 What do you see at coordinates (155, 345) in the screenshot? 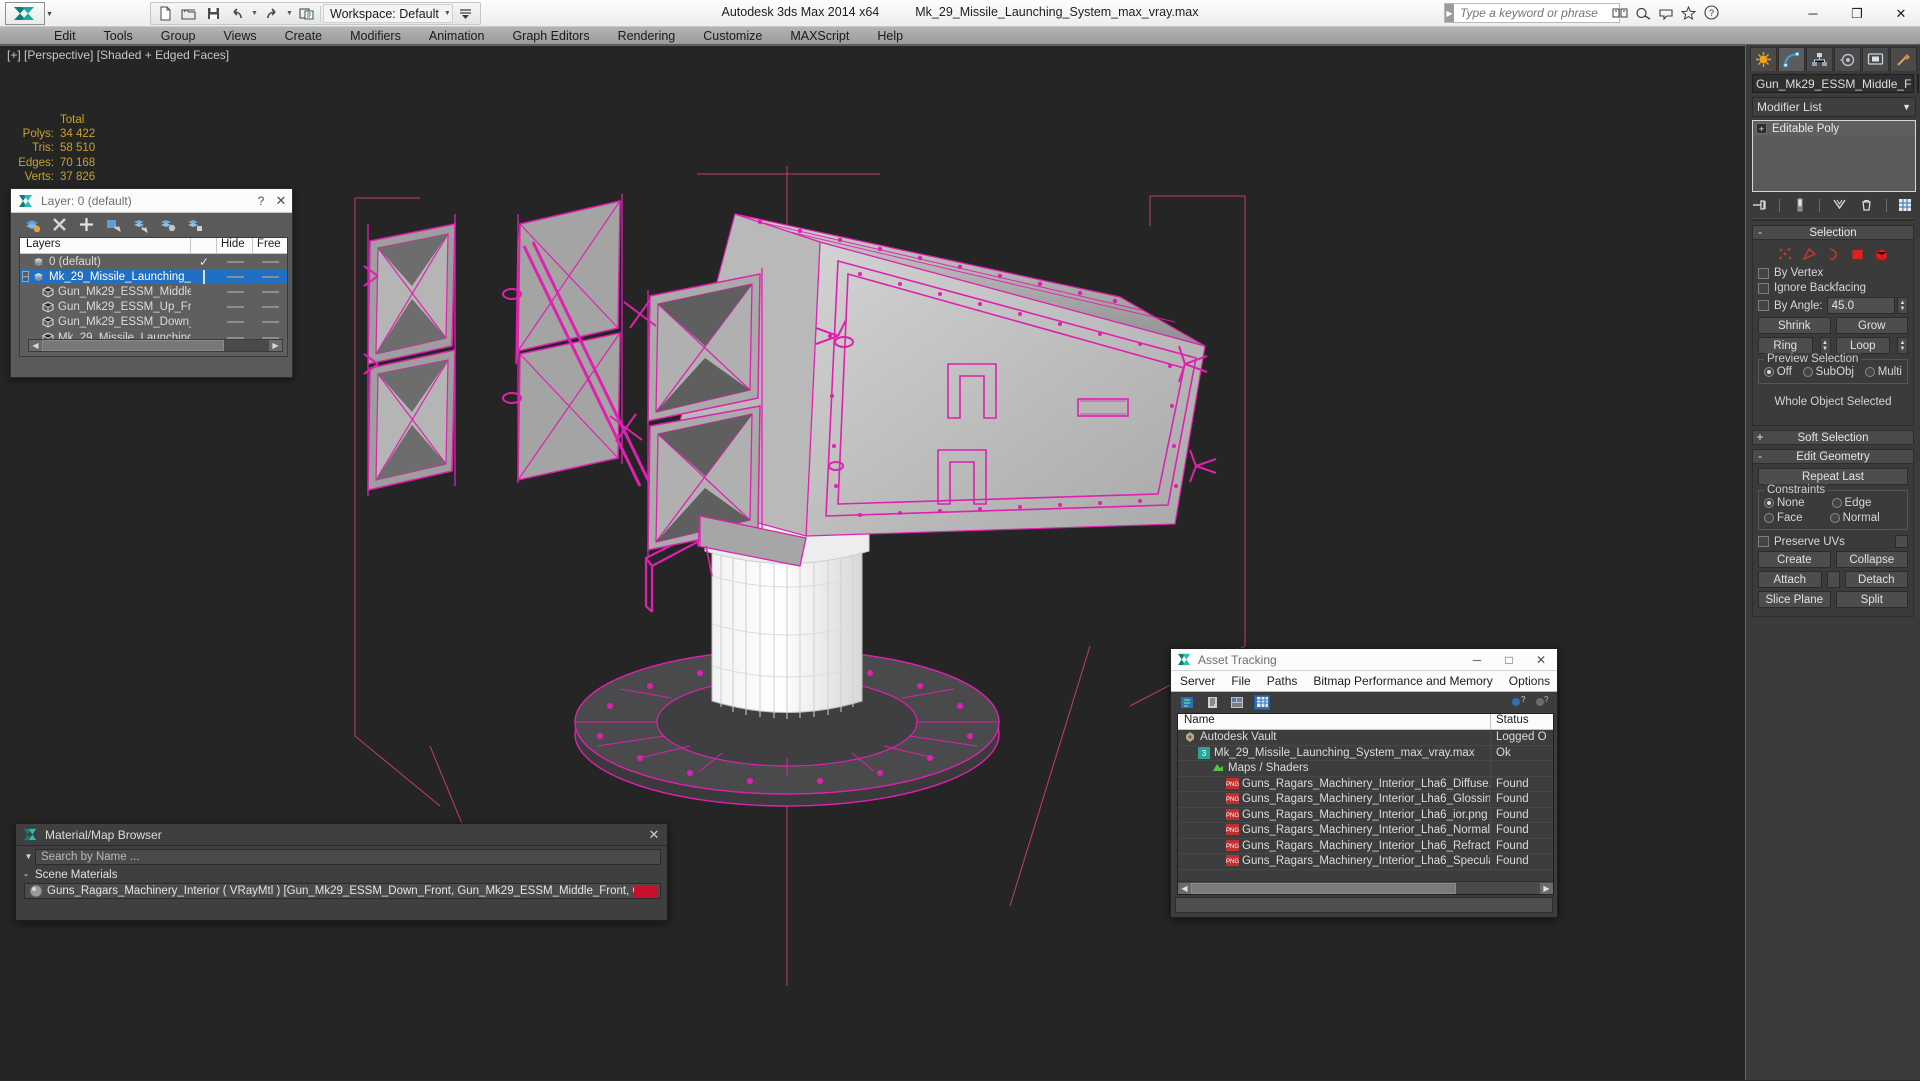
I see `layer-list-hscrollbar: ◀ ▶` at bounding box center [155, 345].